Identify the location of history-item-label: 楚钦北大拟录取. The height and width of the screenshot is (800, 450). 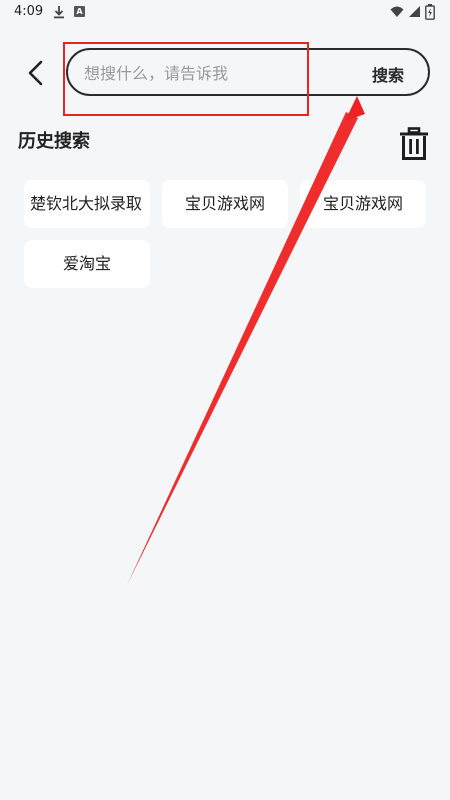
(86, 203).